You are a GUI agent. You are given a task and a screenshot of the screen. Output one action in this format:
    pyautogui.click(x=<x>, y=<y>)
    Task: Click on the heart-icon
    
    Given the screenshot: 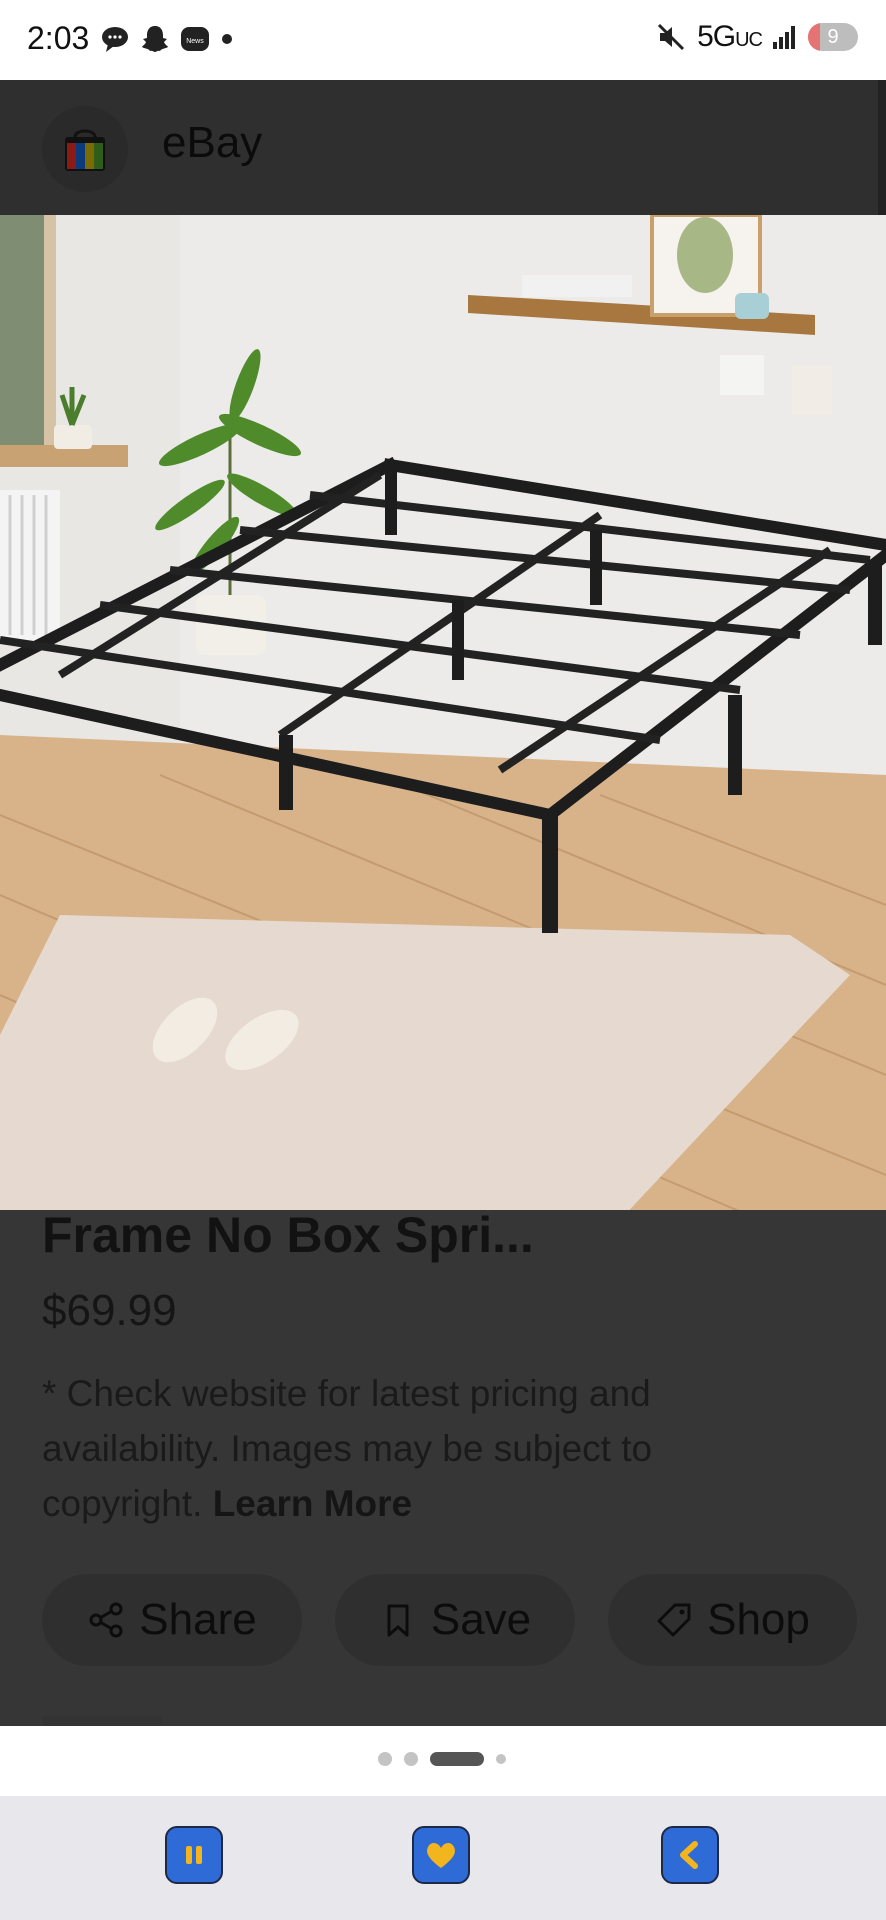 What is the action you would take?
    pyautogui.click(x=441, y=1855)
    